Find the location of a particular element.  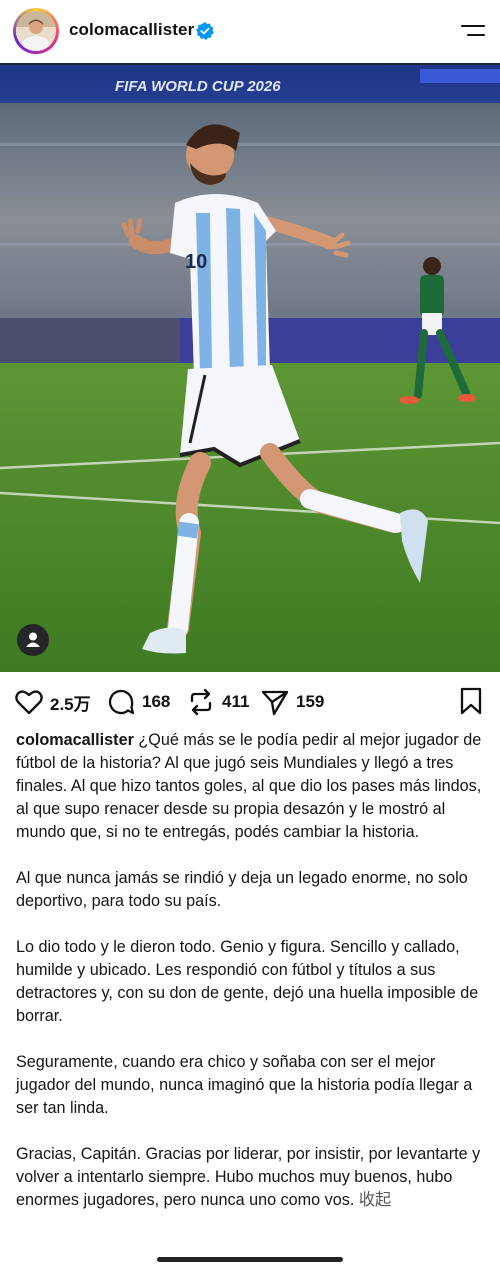

verified-badge-icon is located at coordinates (205, 31).